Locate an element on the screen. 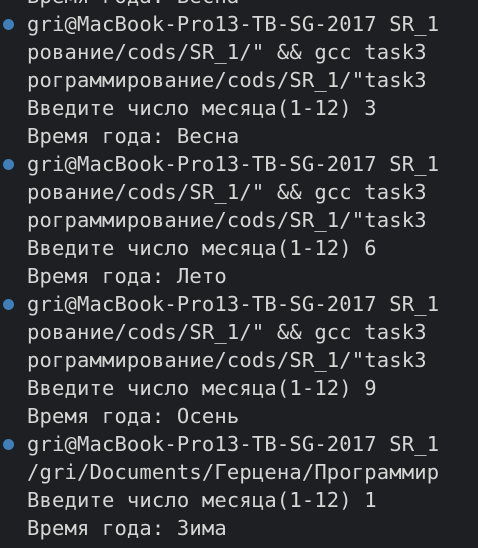 Image resolution: width=478 pixels, height=548 pixels. output-line: Время года: Осень is located at coordinates (239, 416).